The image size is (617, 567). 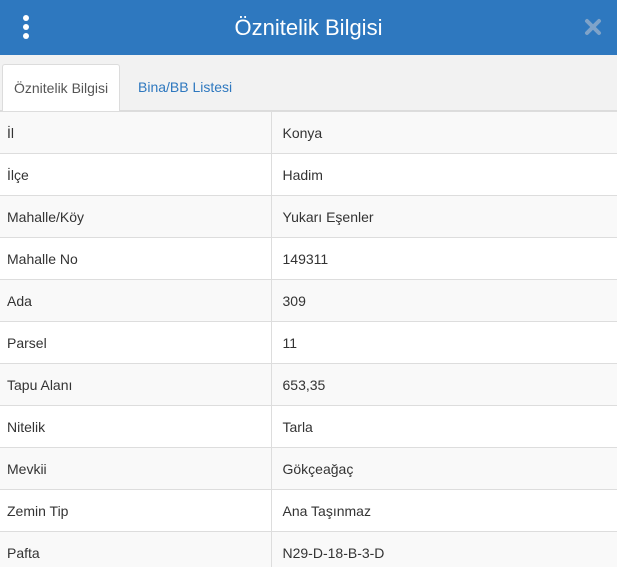 What do you see at coordinates (443, 216) in the screenshot?
I see `attribute-value: Yukarı Eşenler` at bounding box center [443, 216].